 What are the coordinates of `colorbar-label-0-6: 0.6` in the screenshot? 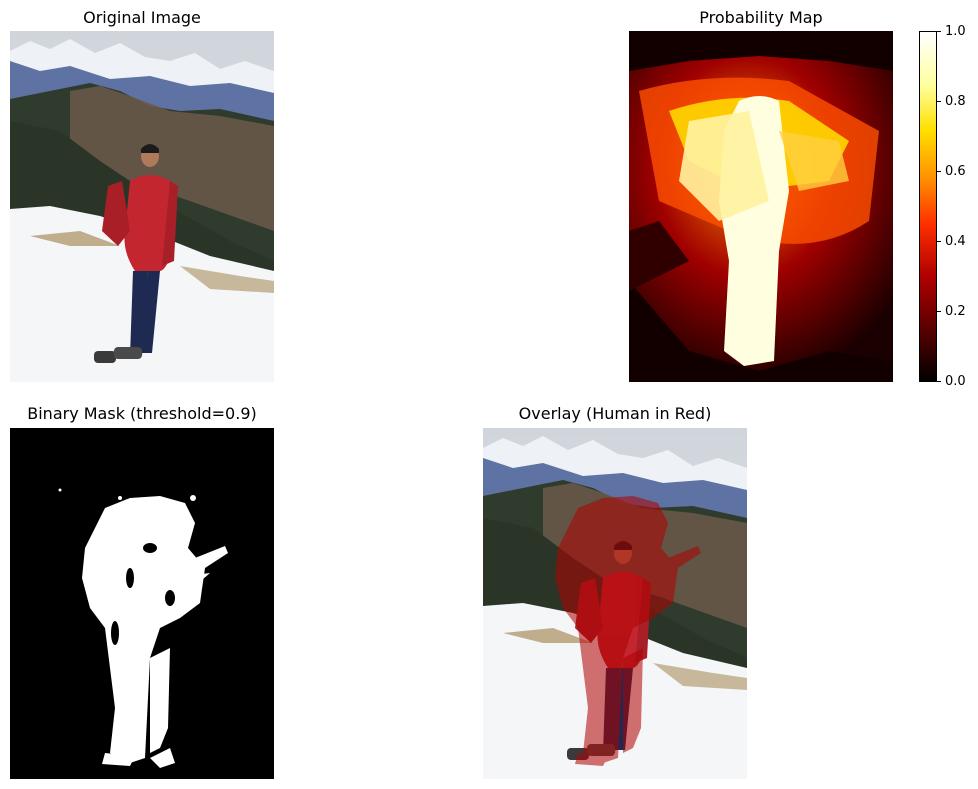 It's located at (955, 171).